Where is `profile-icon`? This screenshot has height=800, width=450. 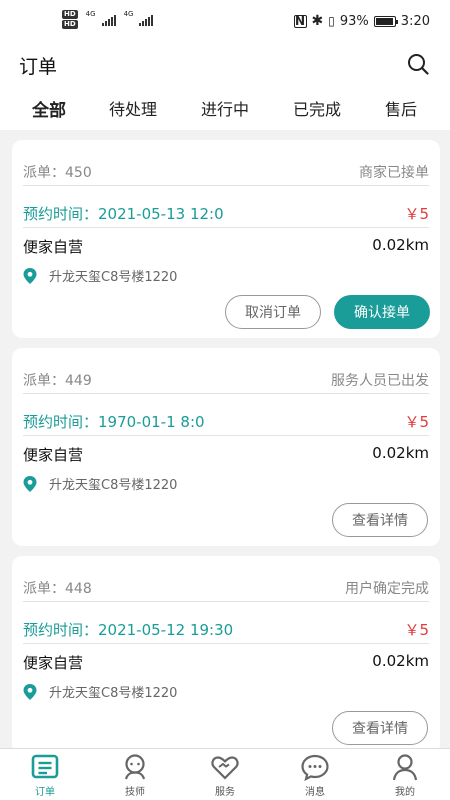
profile-icon is located at coordinates (405, 767).